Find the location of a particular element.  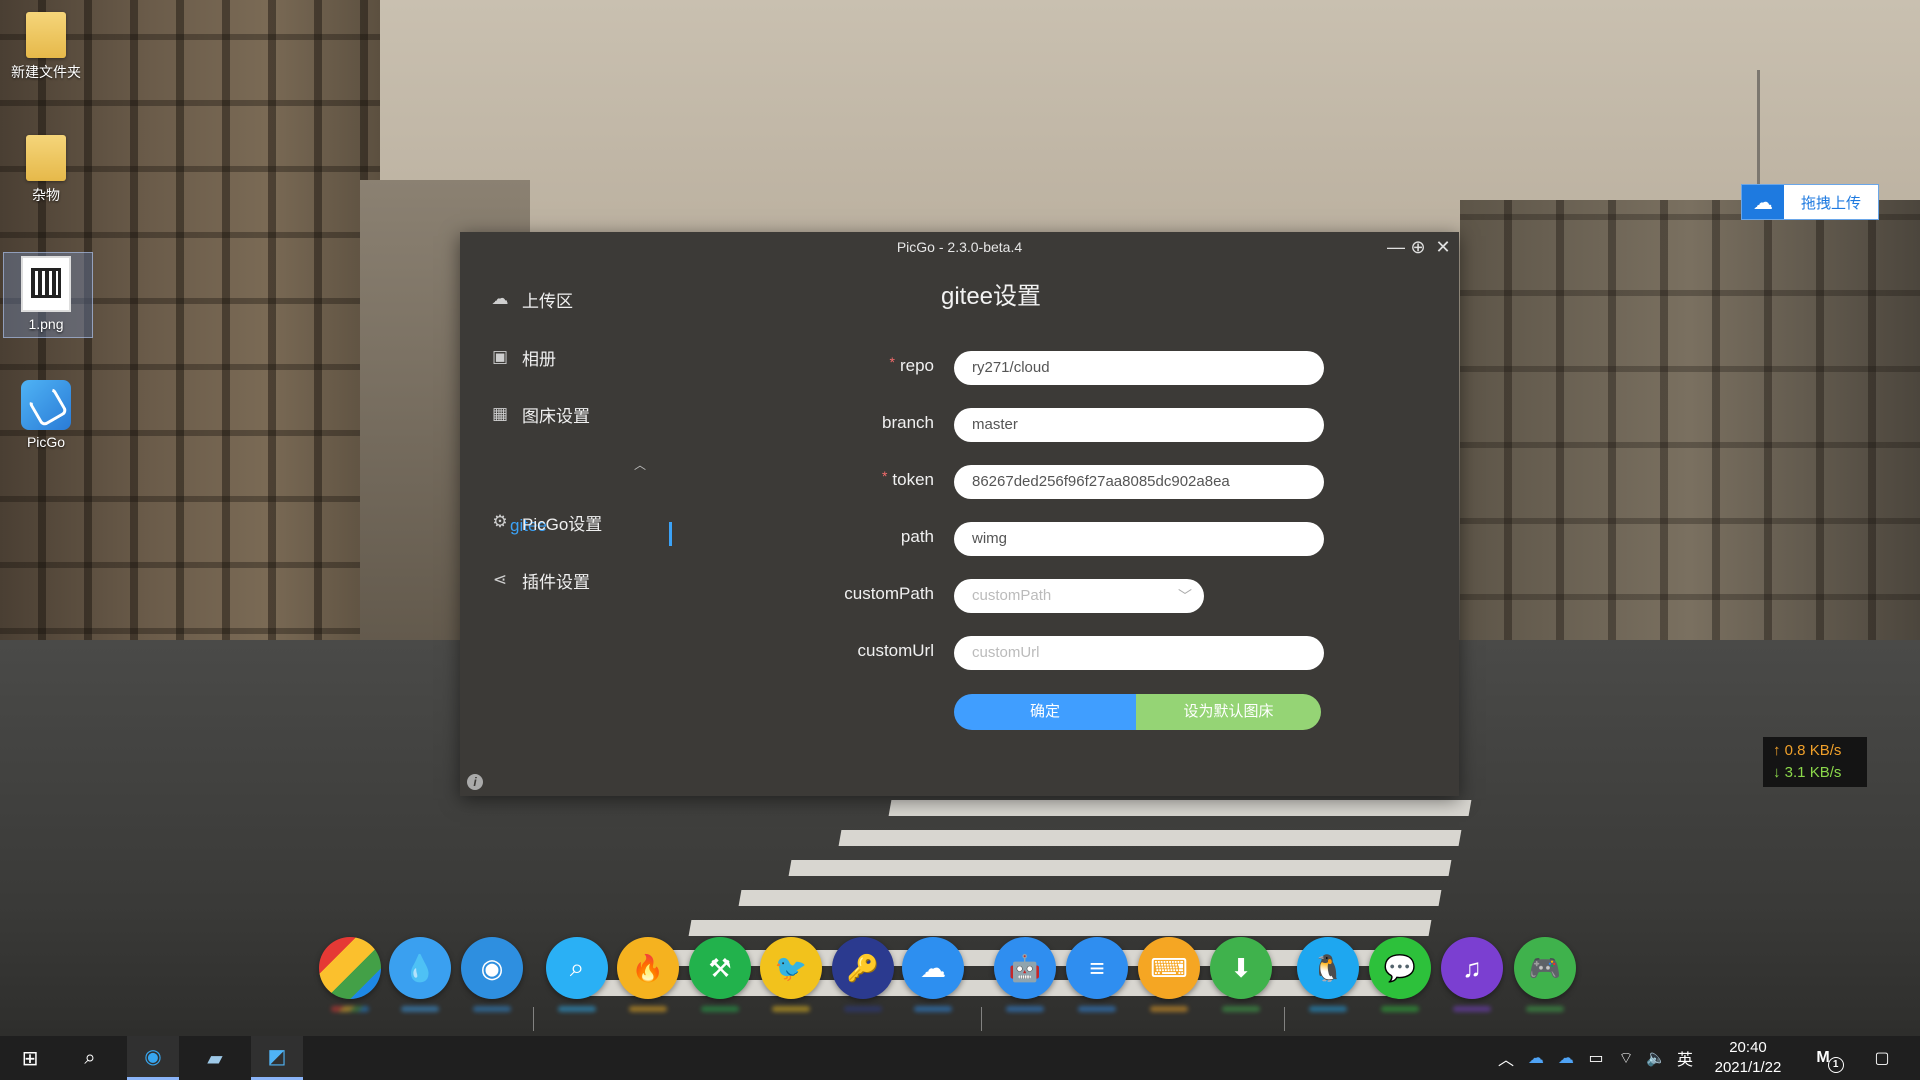

close-button: ✕ is located at coordinates (1443, 247).